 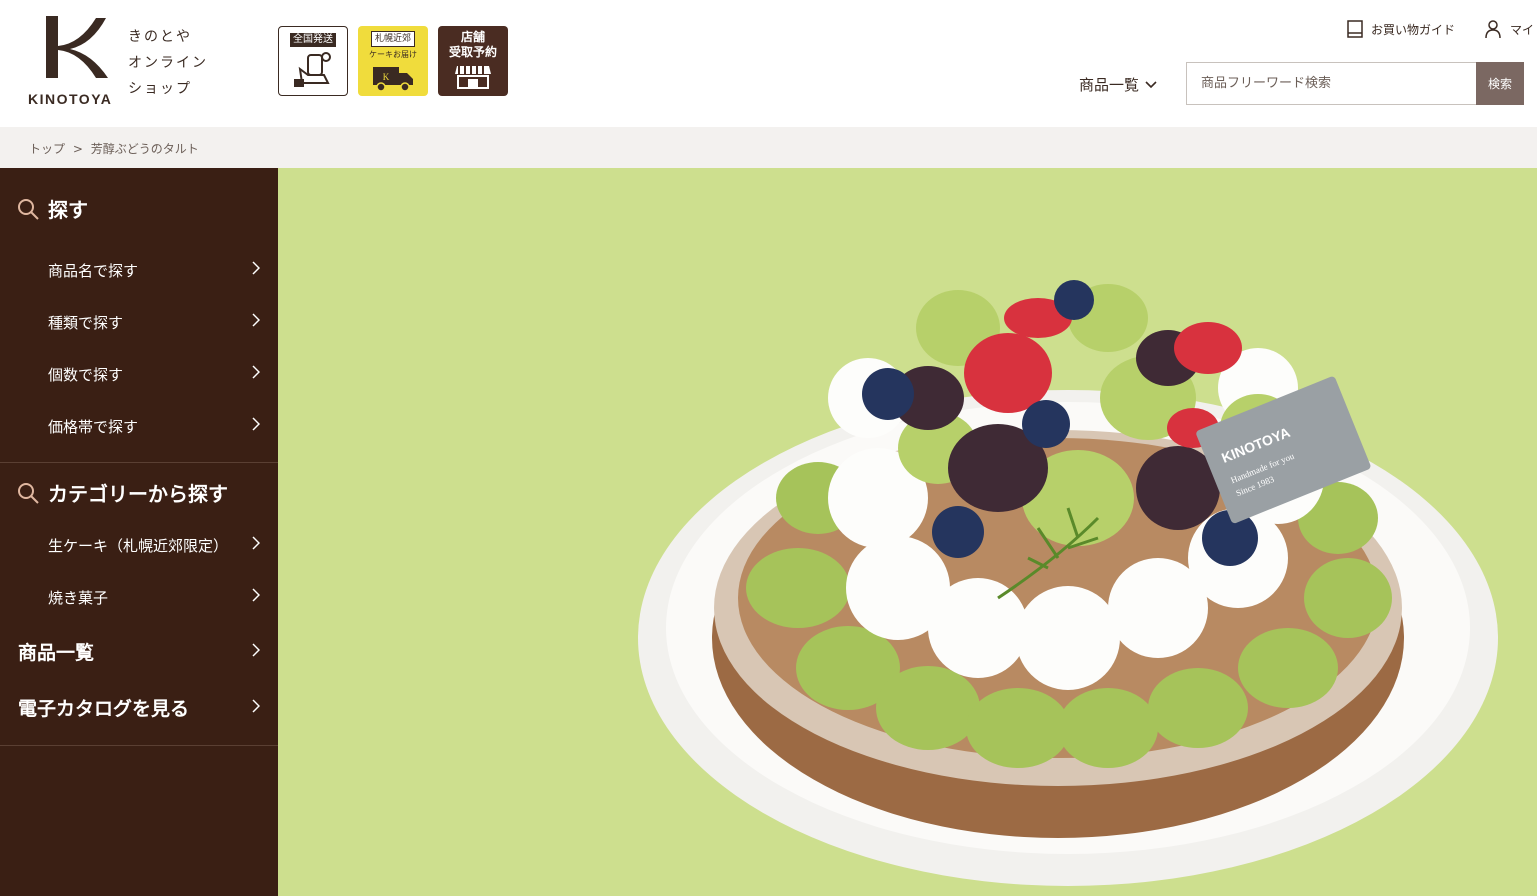 I want to click on sidebar-item-all-products: 商品一覧, so click(x=139, y=651).